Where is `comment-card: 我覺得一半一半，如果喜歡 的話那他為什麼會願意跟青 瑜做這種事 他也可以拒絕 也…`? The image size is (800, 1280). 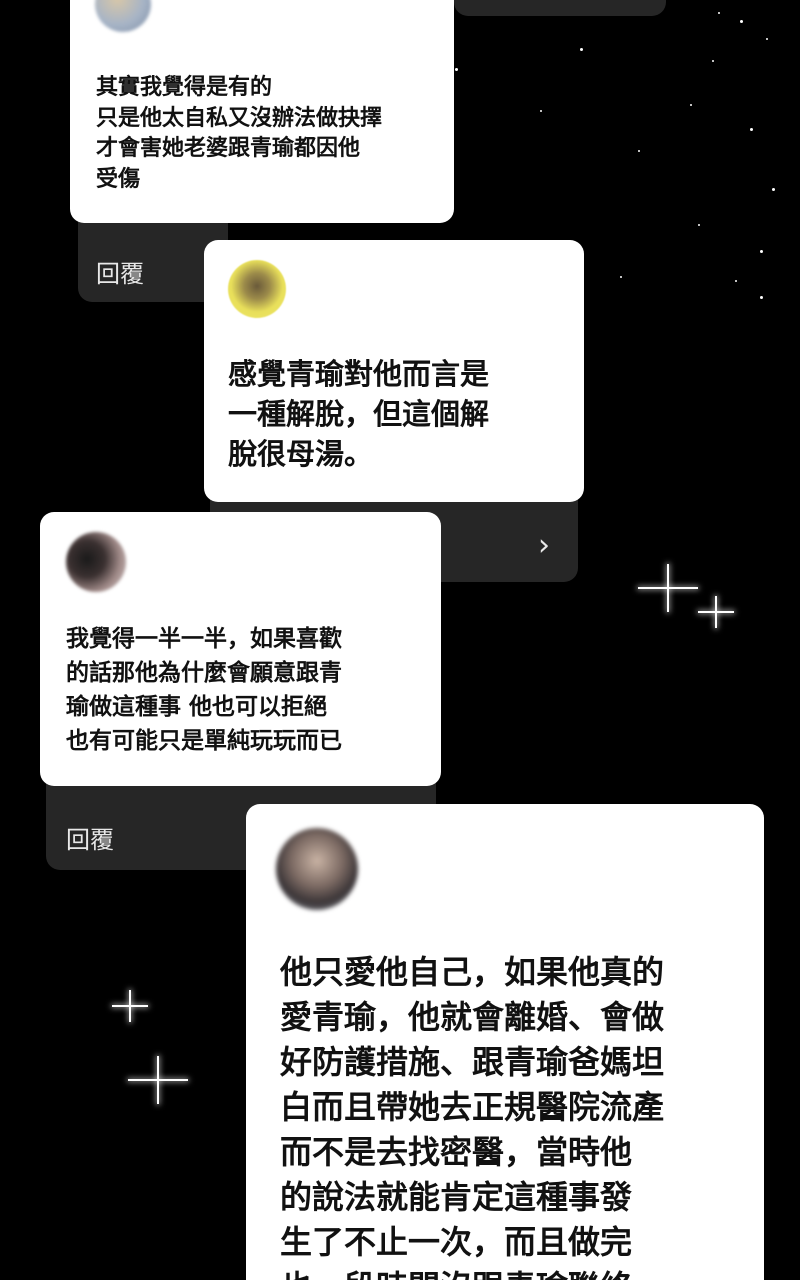
comment-card: 我覺得一半一半，如果喜歡 的話那他為什麼會願意跟青 瑜做這種事 他也可以拒絕 也… is located at coordinates (240, 649).